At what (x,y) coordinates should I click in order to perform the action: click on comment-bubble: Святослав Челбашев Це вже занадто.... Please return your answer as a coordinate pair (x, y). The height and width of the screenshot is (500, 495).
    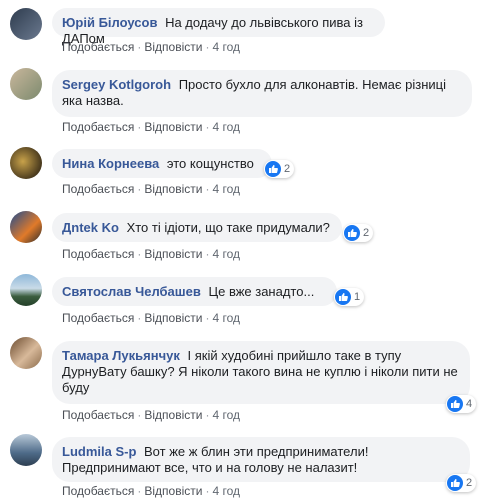
    Looking at the image, I should click on (194, 291).